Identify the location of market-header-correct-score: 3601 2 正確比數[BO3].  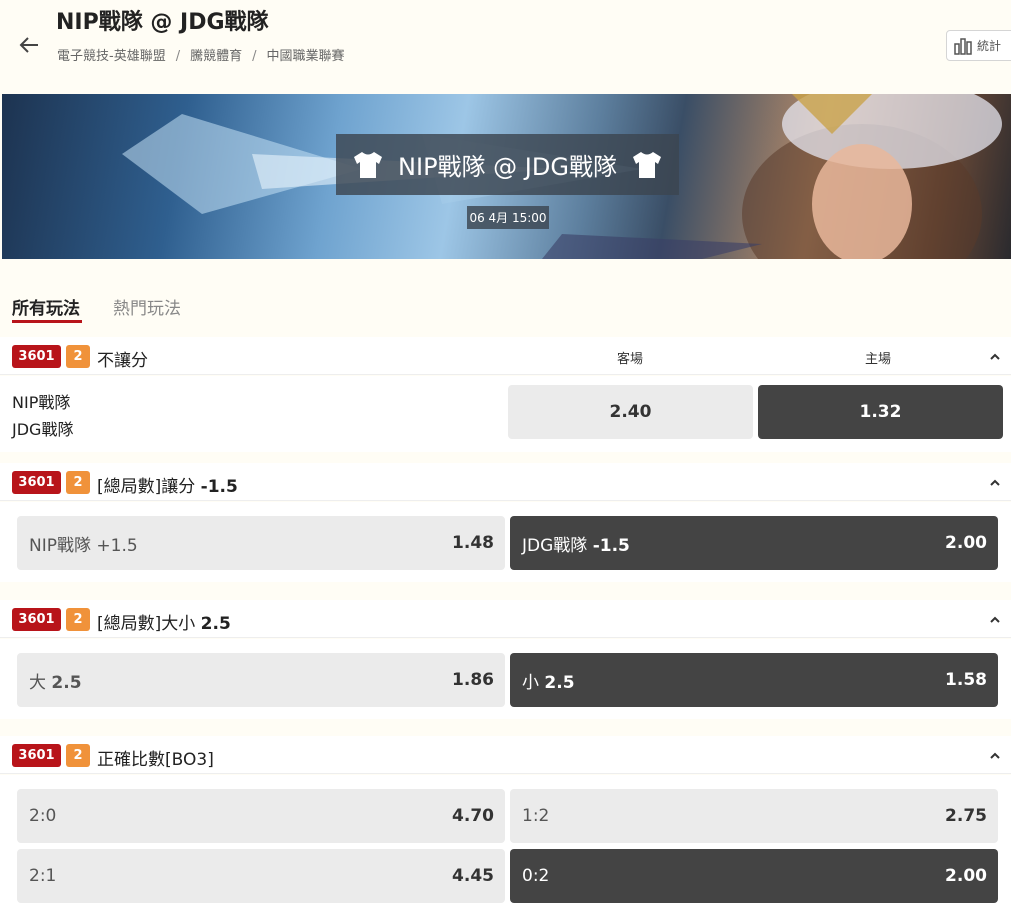
(505, 755).